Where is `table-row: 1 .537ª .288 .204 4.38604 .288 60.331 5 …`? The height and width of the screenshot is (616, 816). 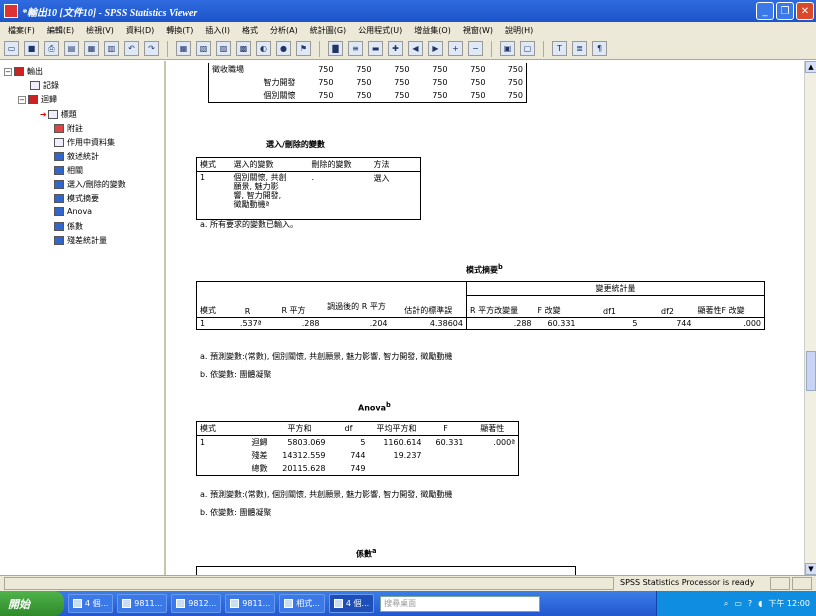 table-row: 1 .537ª .288 .204 4.38604 .288 60.331 5 … is located at coordinates (480, 323).